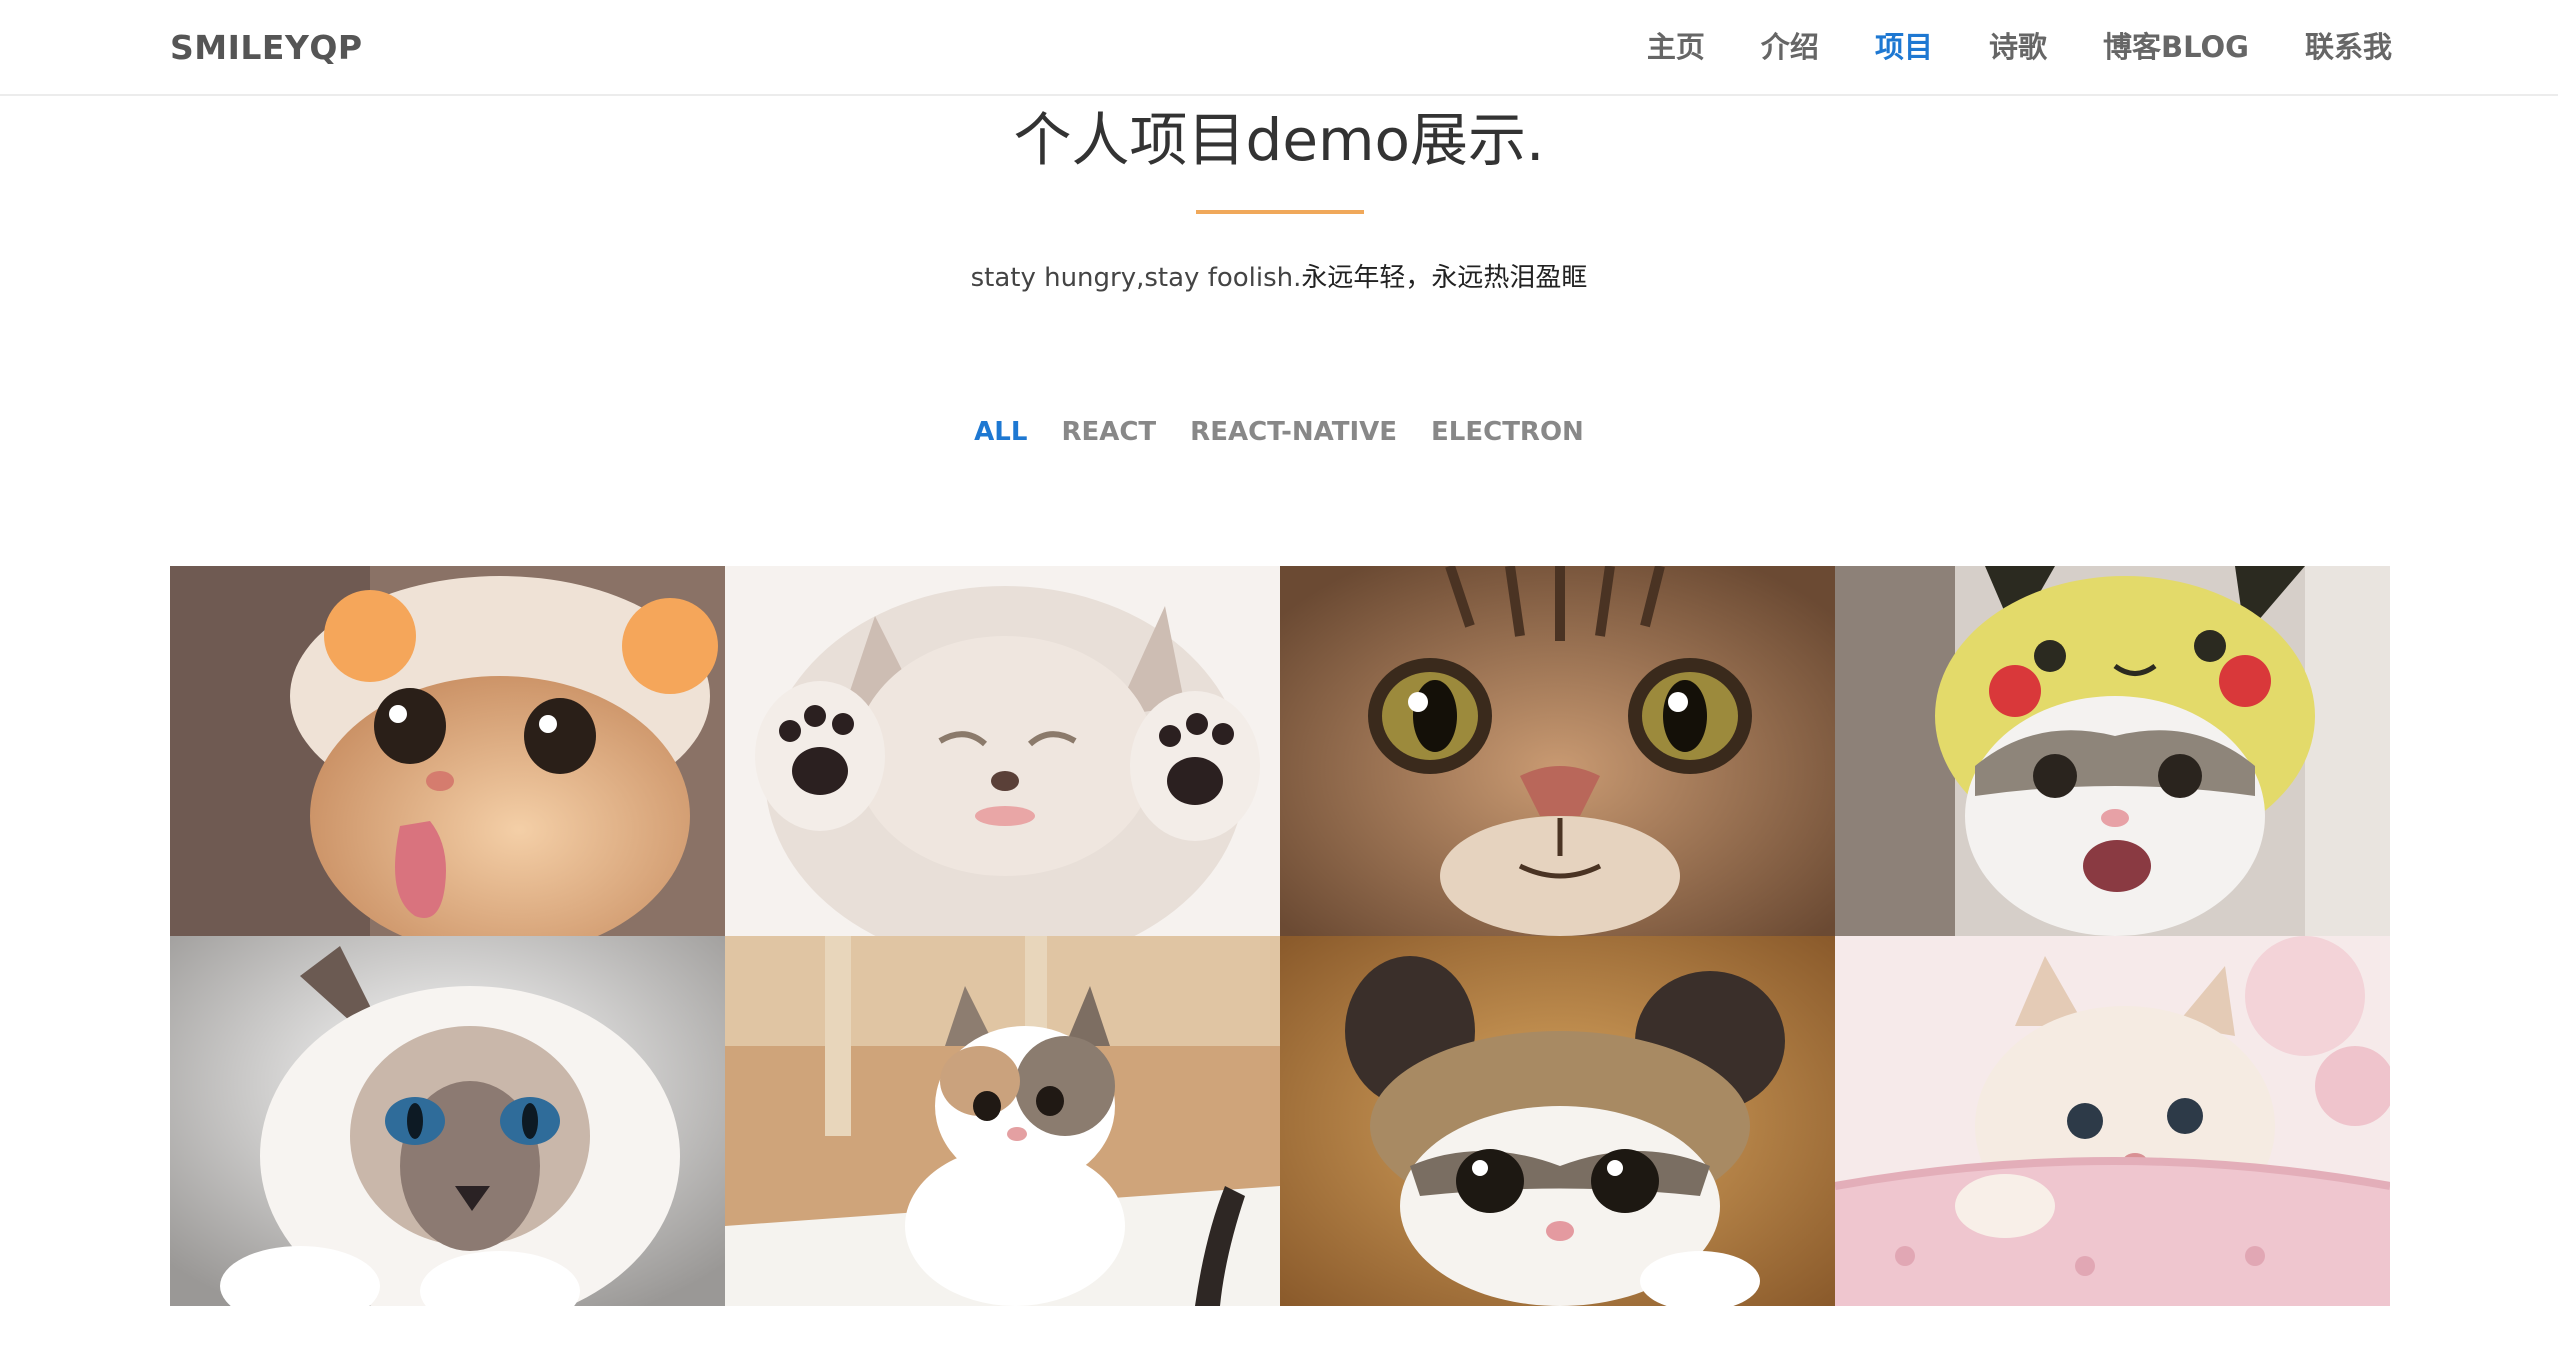  What do you see at coordinates (1507, 432) in the screenshot?
I see `filter-electron: ELECTRON` at bounding box center [1507, 432].